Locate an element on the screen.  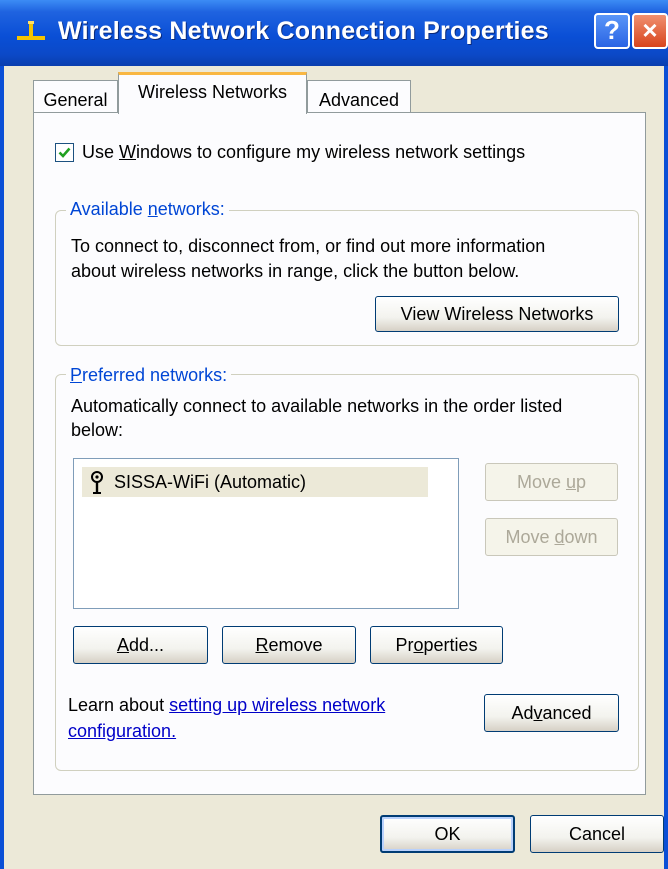
cancel-button: Cancel is located at coordinates (597, 834).